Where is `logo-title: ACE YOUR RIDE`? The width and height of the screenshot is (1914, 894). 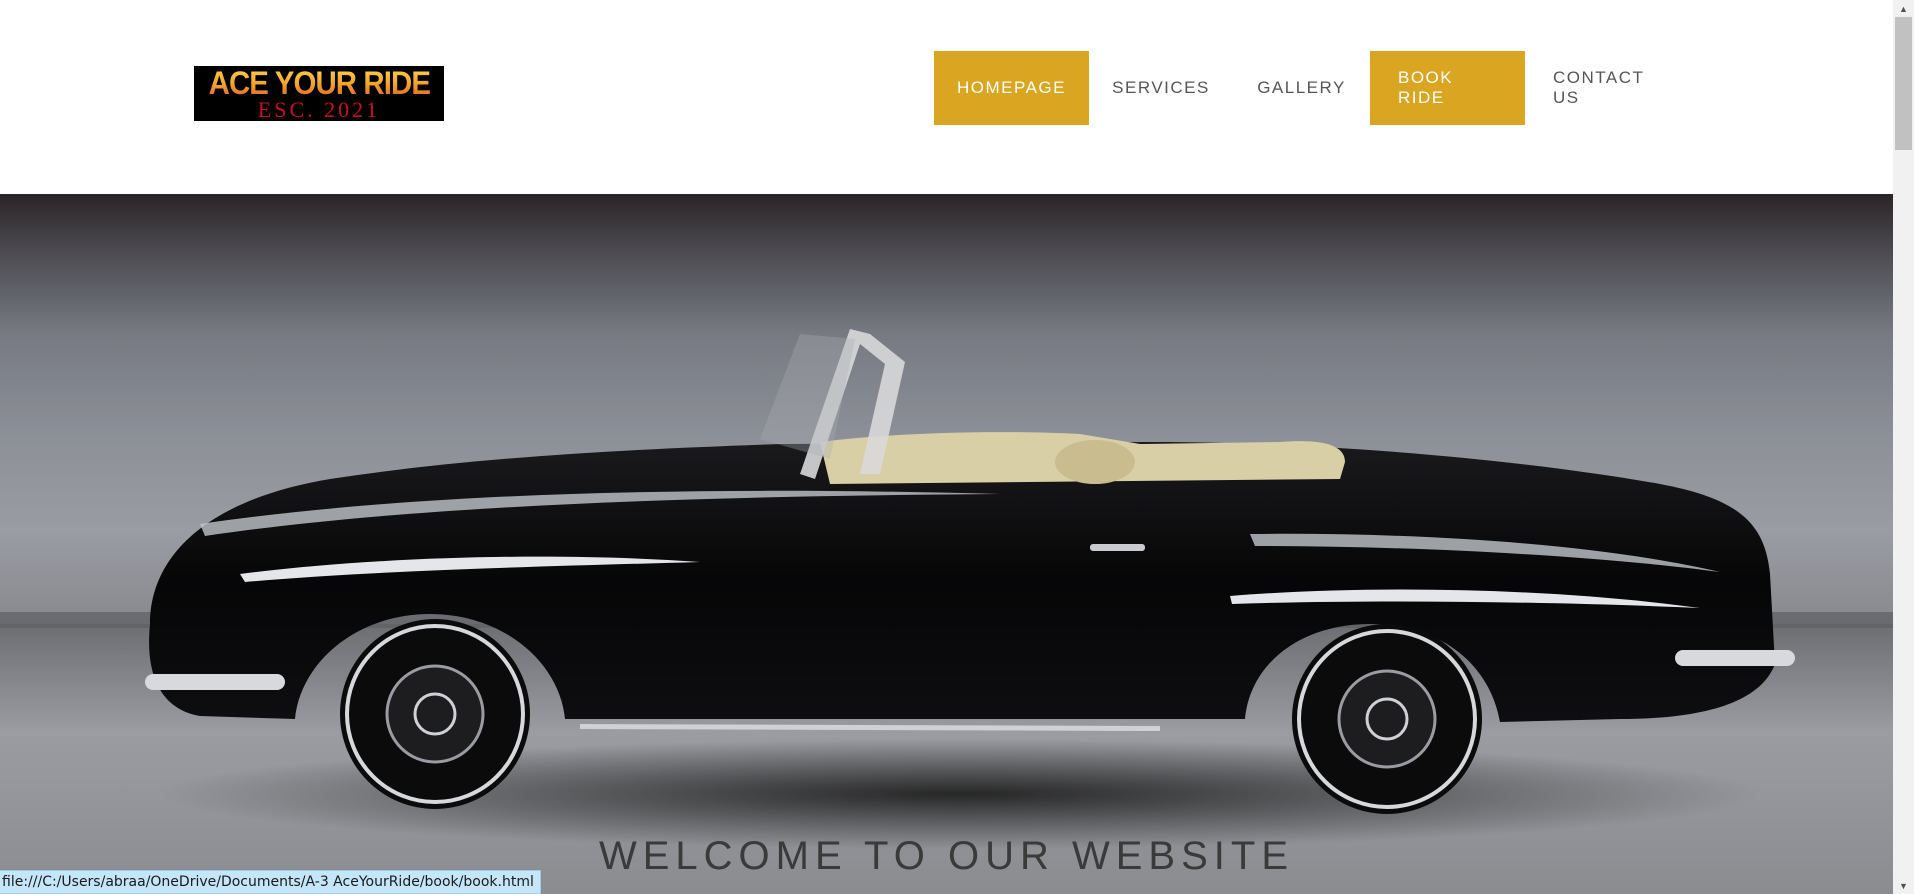 logo-title: ACE YOUR RIDE is located at coordinates (319, 83).